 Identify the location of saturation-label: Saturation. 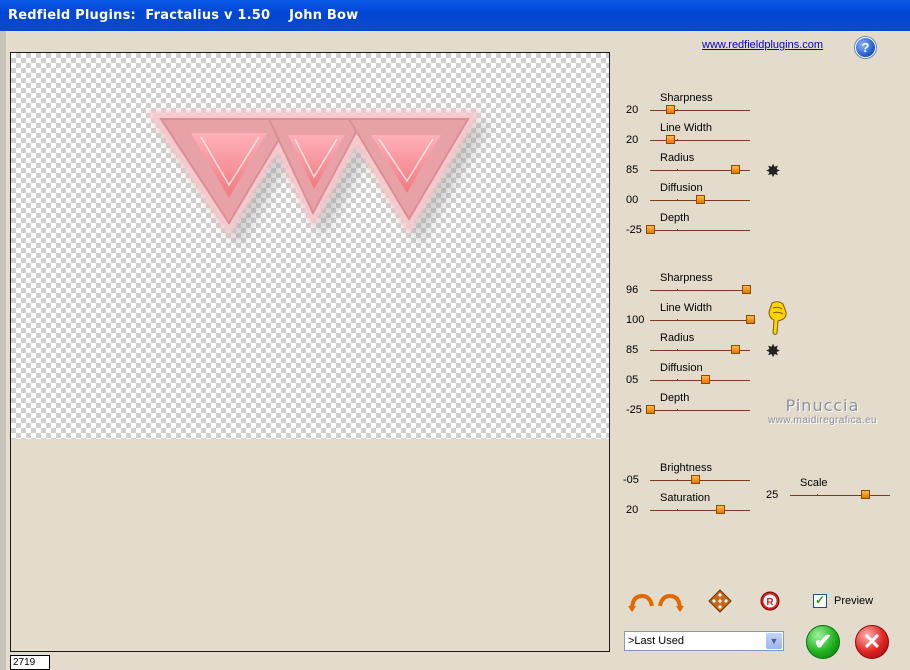
(685, 498).